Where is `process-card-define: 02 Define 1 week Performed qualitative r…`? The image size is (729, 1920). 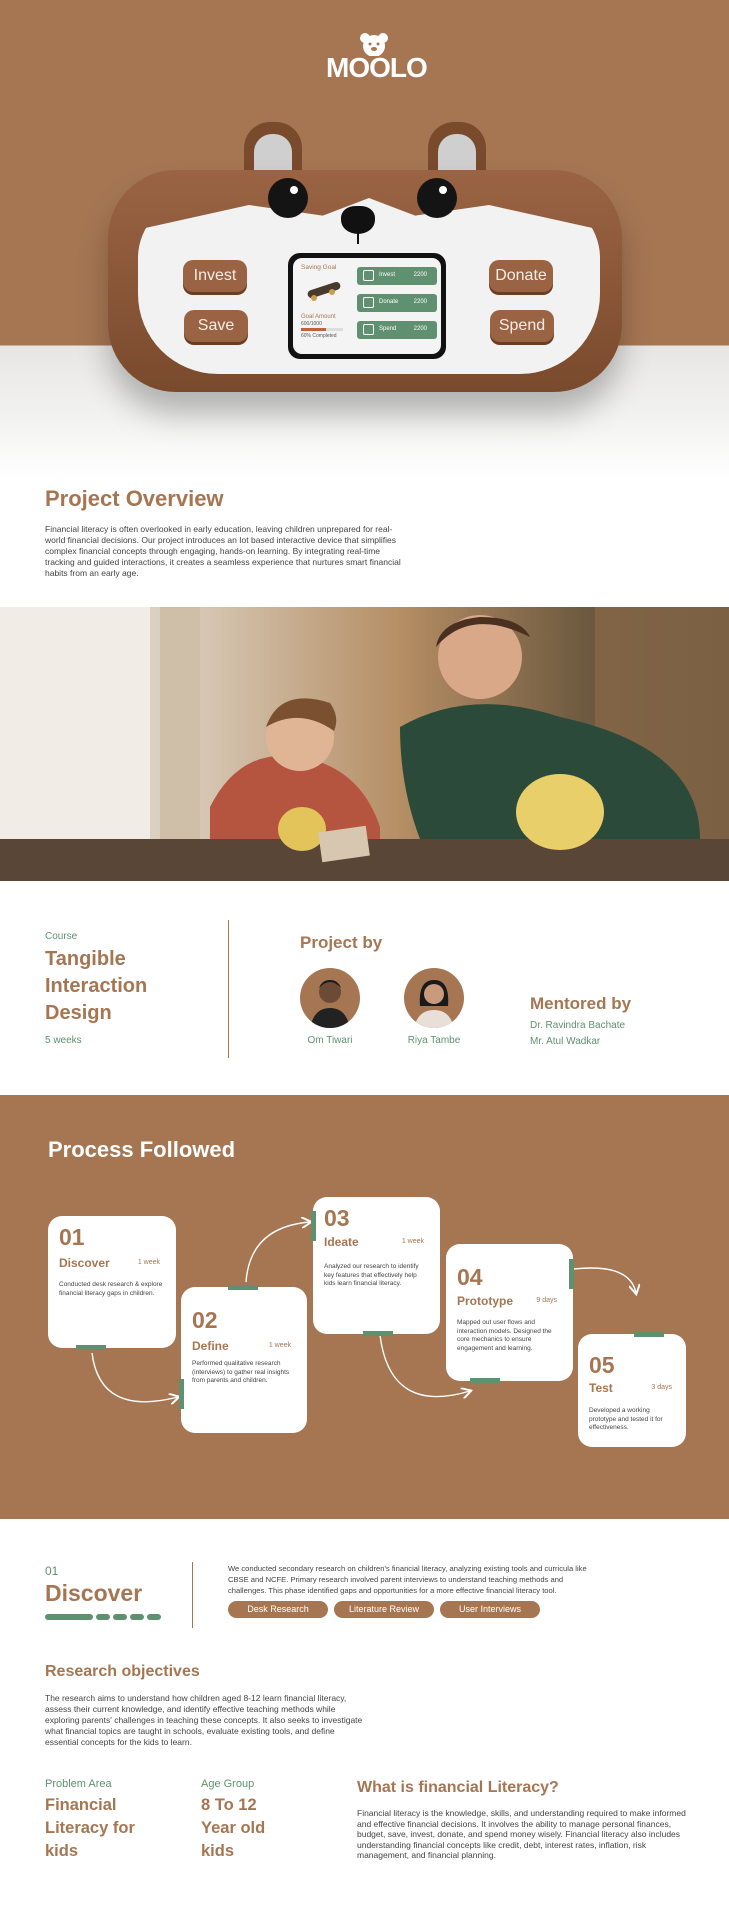
process-card-define: 02 Define 1 week Performed qualitative r… is located at coordinates (243, 1359).